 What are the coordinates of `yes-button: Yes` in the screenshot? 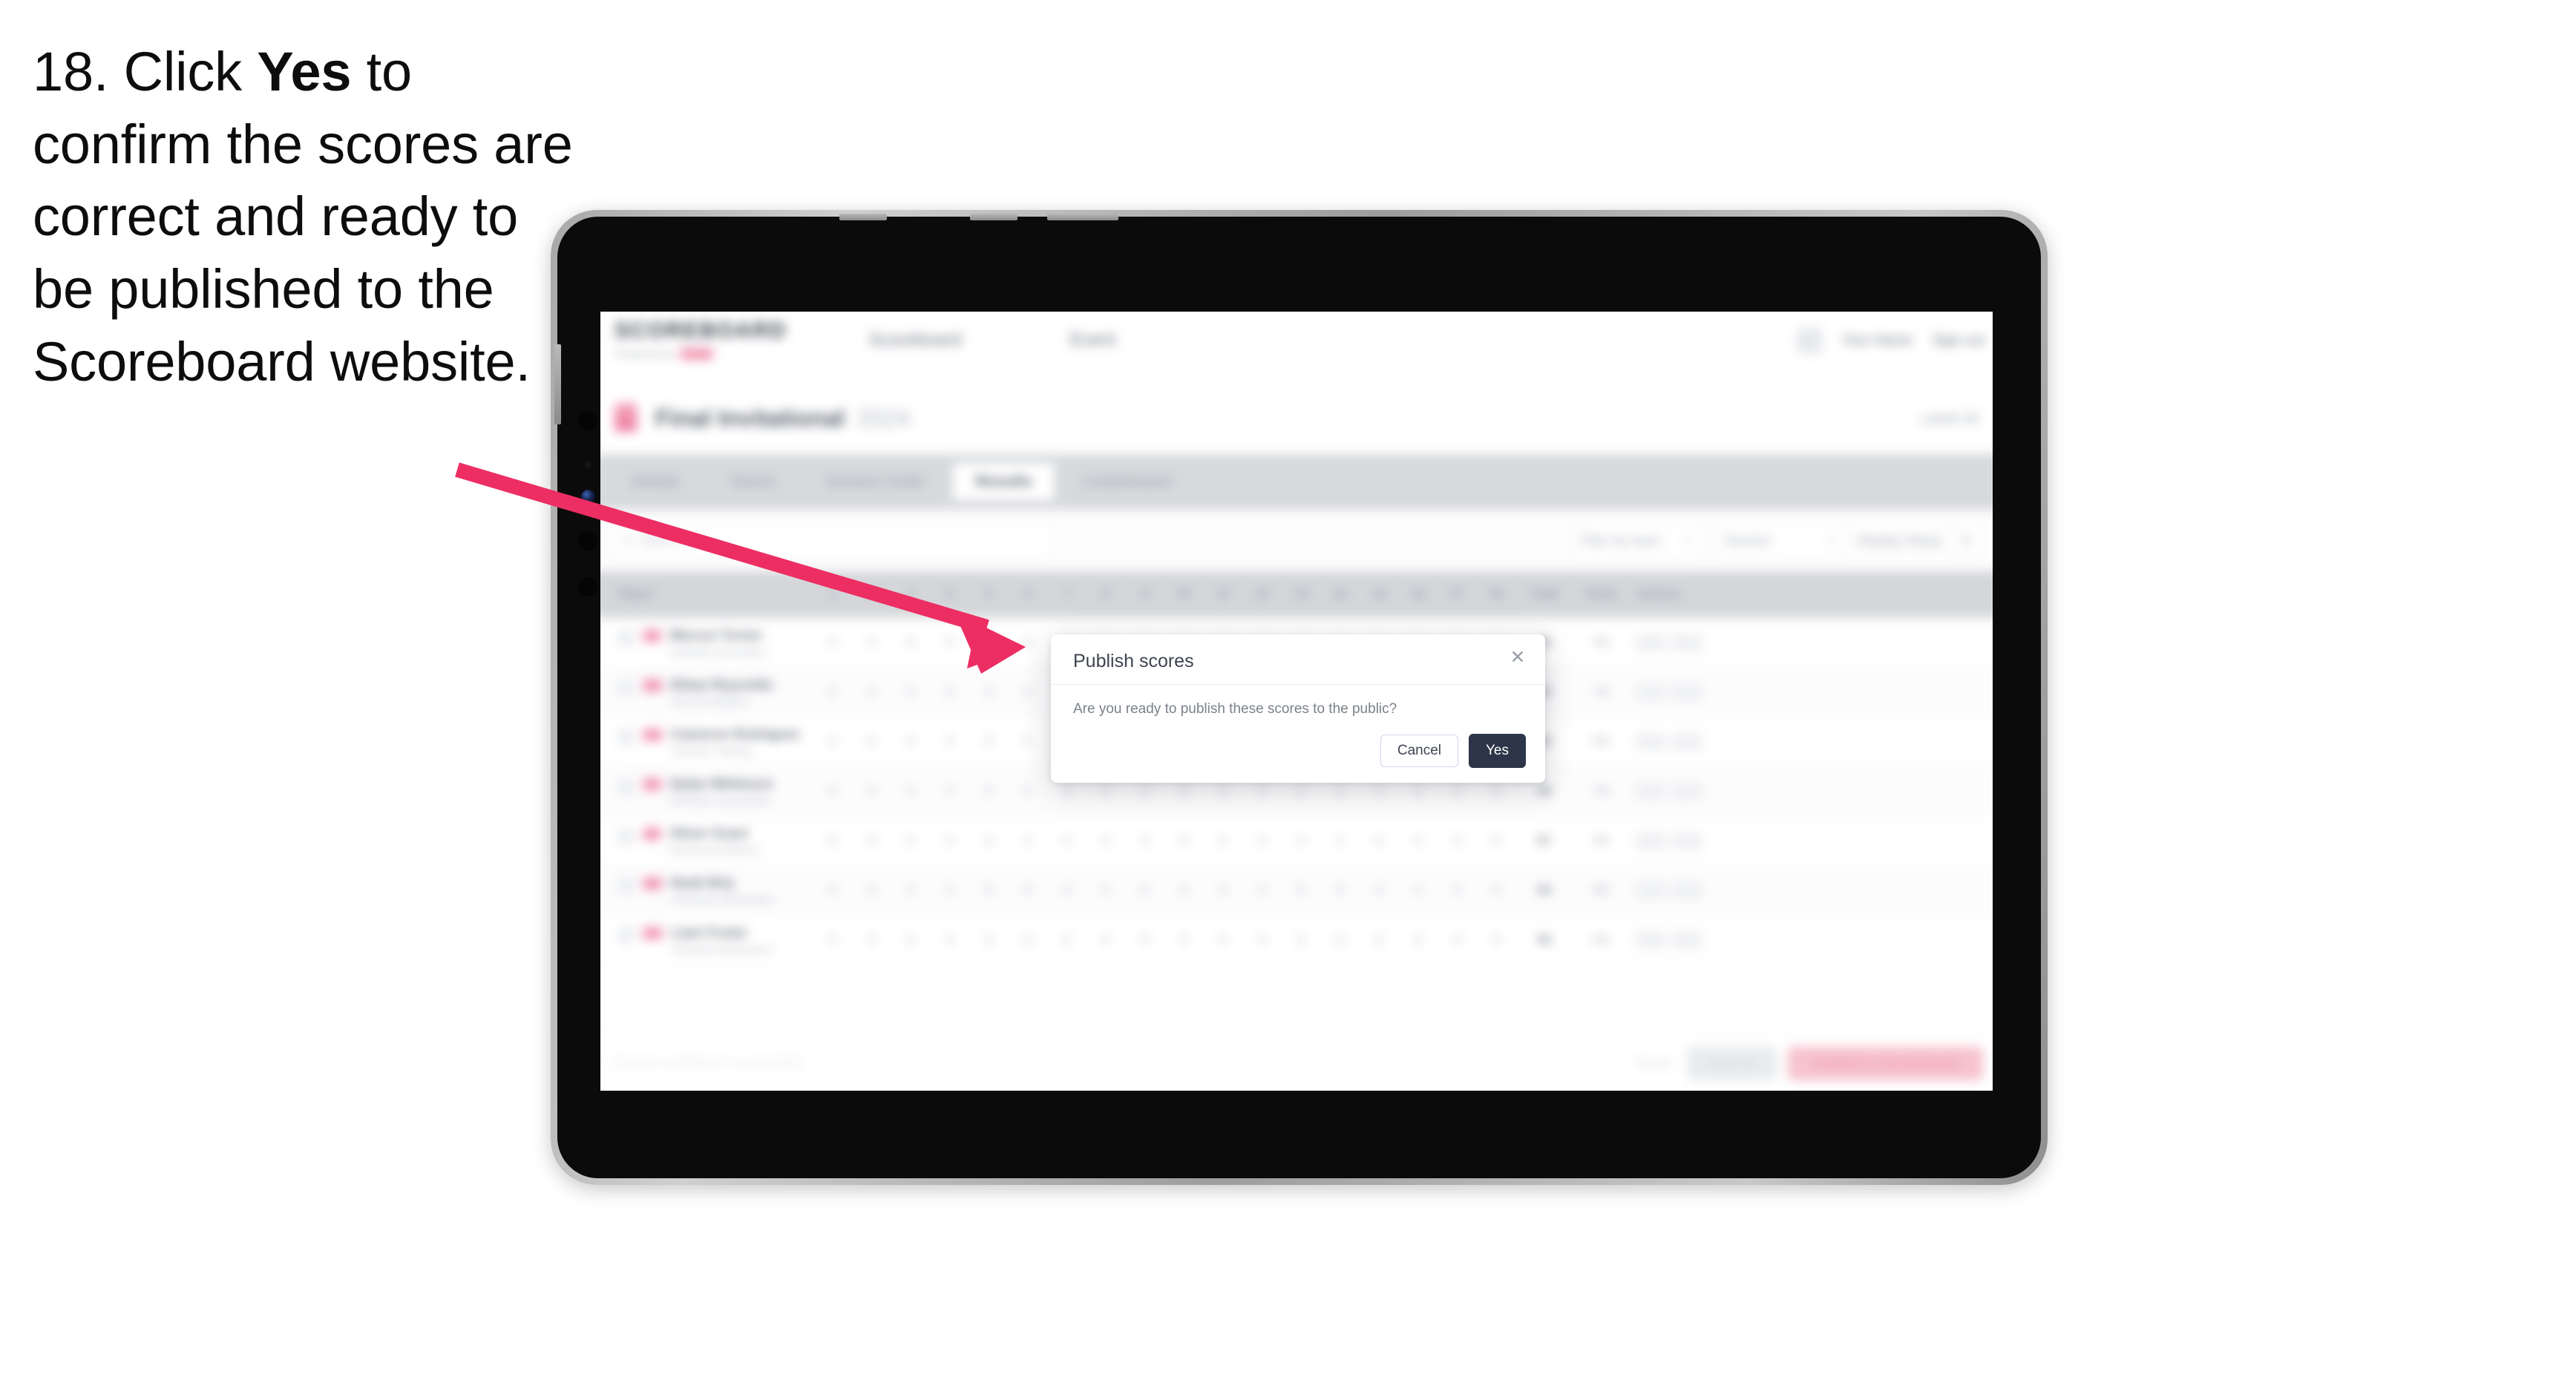 It's located at (1497, 751).